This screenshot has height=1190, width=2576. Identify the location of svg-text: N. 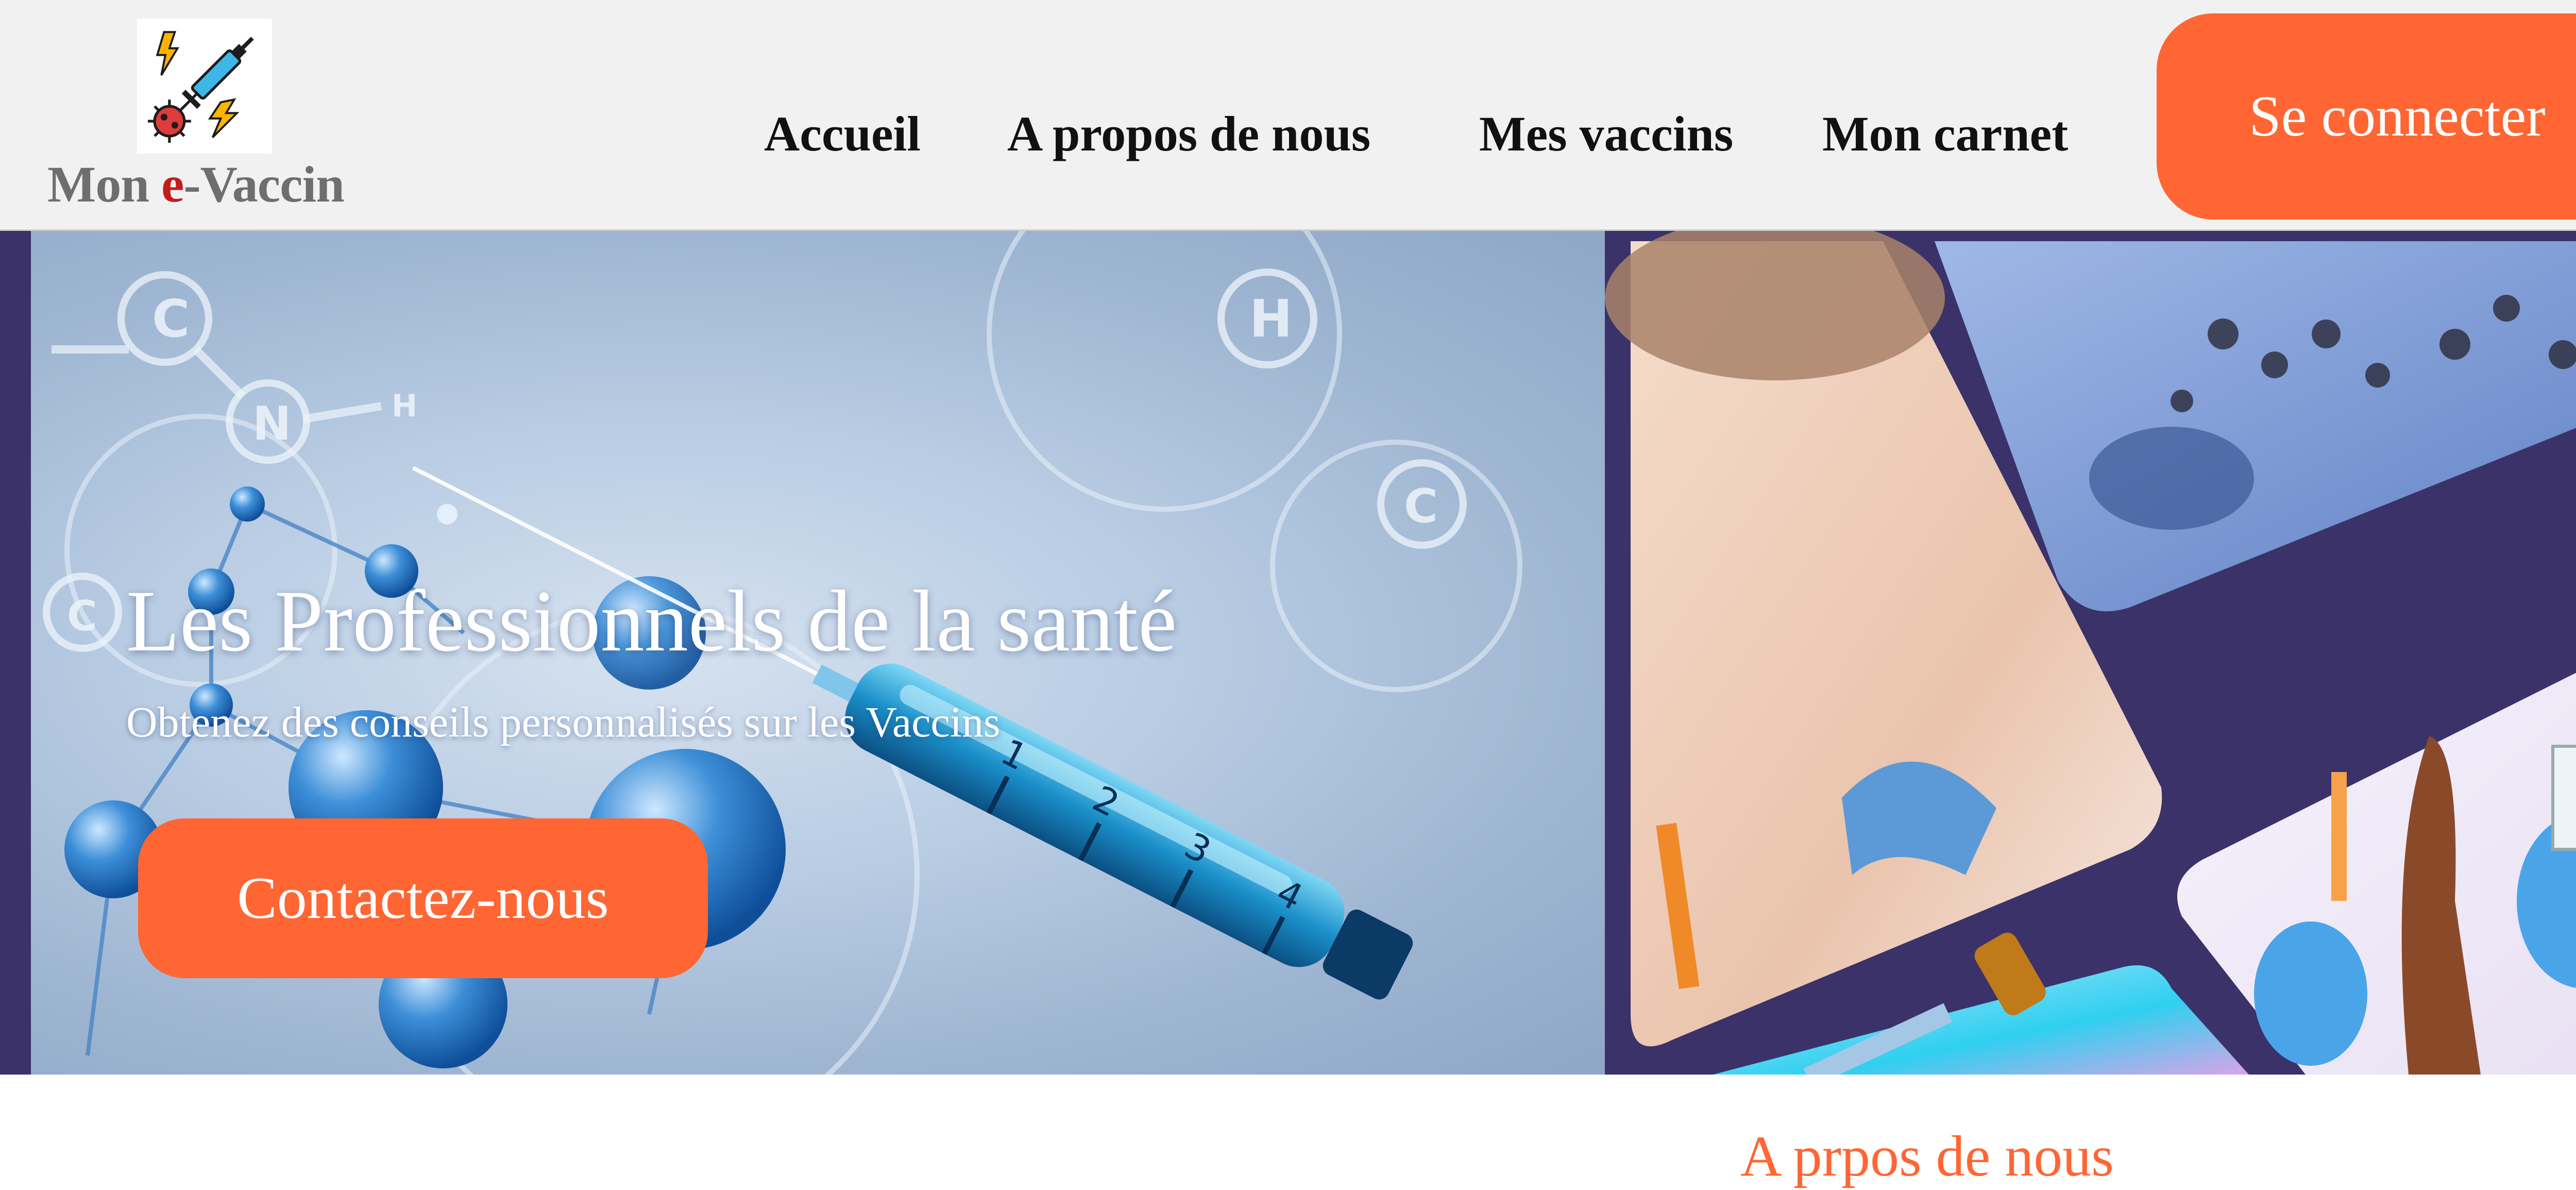
(271, 424).